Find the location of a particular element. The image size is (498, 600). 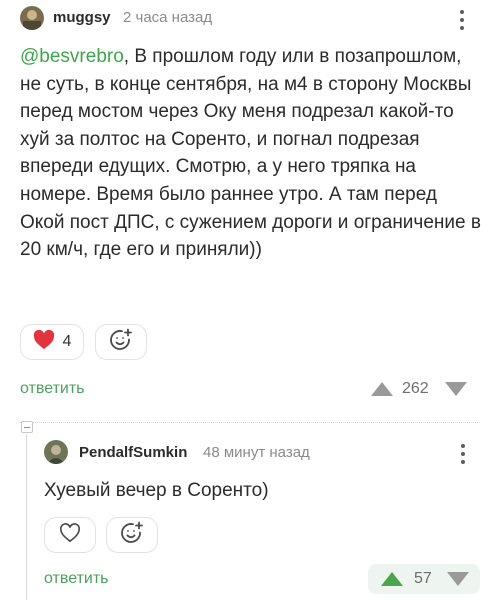

comment-time: 48 минут назад is located at coordinates (256, 452).